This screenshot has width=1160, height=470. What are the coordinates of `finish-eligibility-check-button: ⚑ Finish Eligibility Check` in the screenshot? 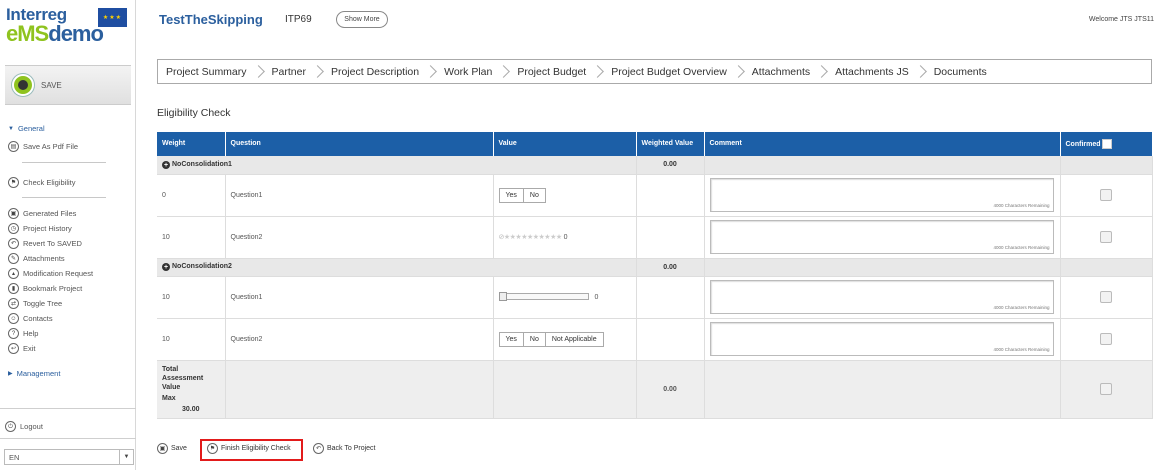 It's located at (249, 448).